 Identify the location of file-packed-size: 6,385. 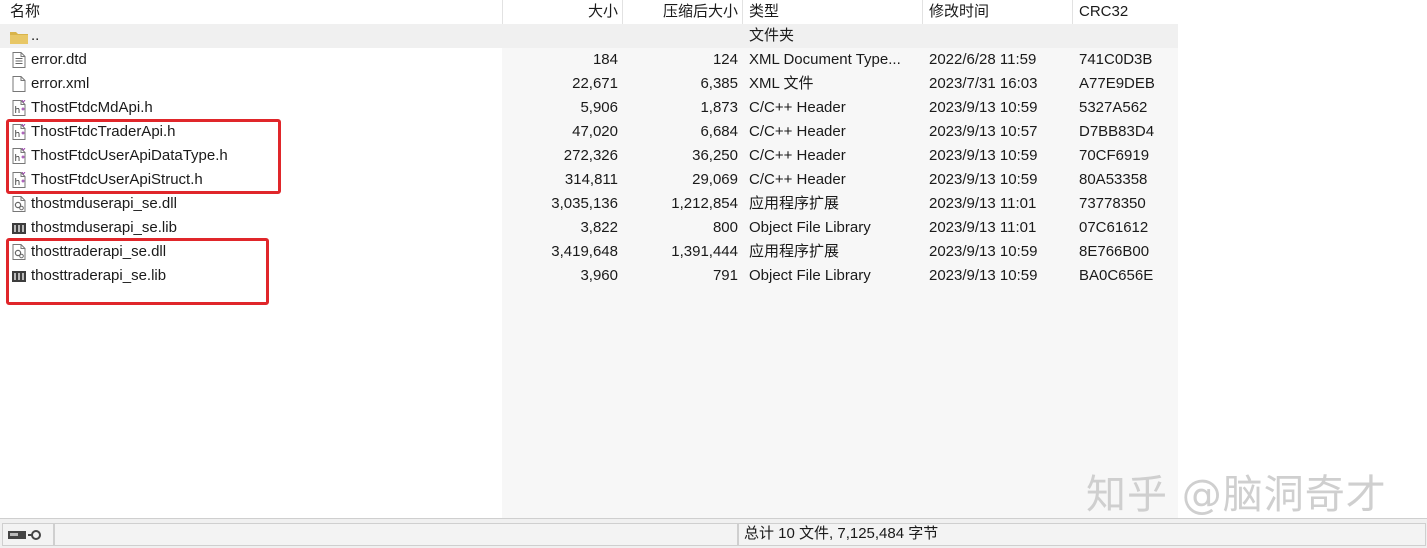
(719, 83).